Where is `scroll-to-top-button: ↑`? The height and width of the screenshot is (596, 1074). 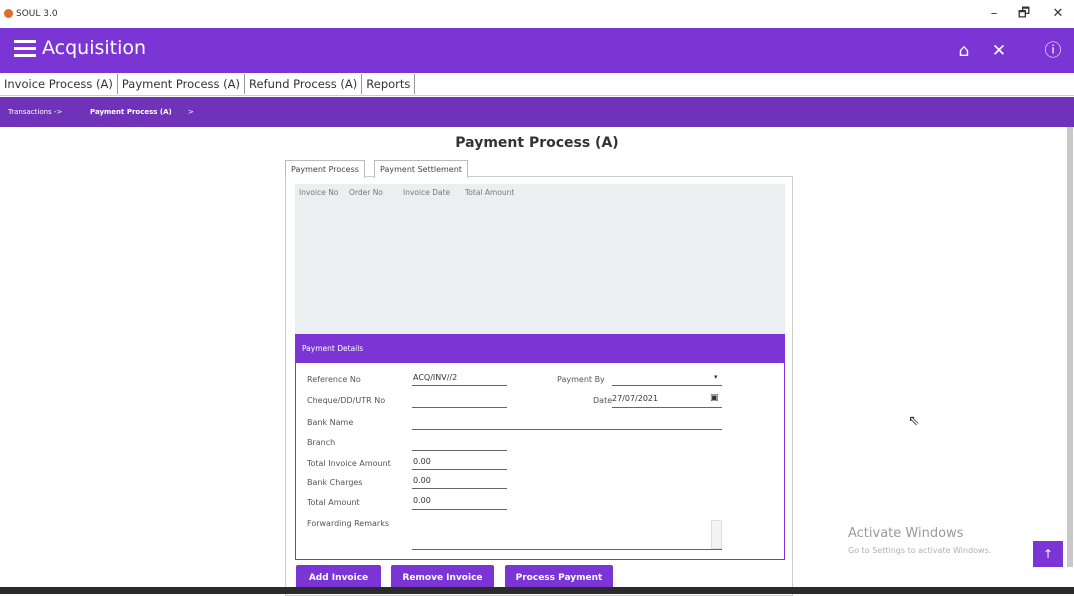 scroll-to-top-button: ↑ is located at coordinates (1048, 554).